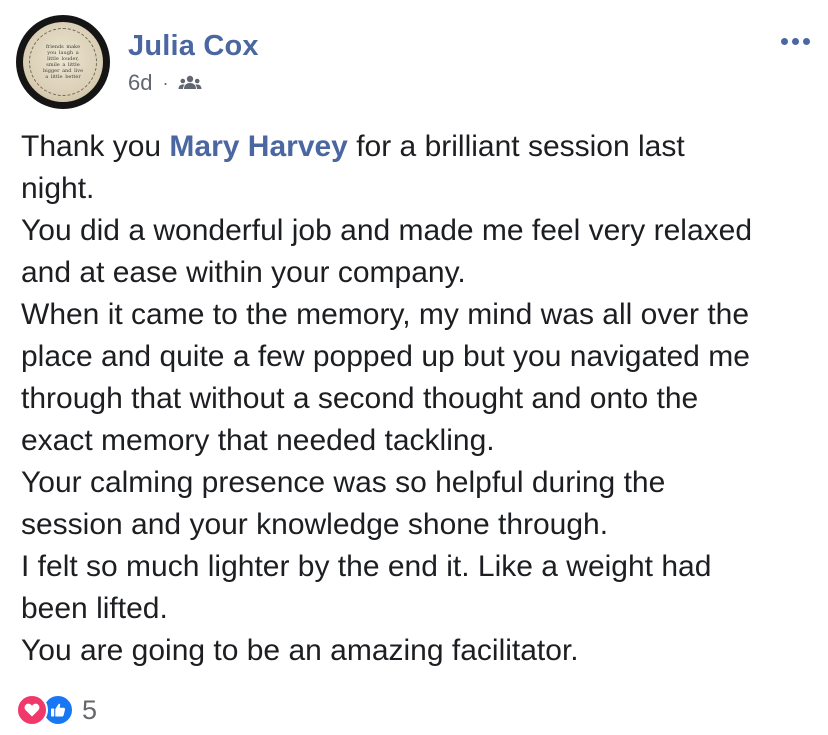 The height and width of the screenshot is (735, 828). What do you see at coordinates (32, 710) in the screenshot?
I see `love-icon` at bounding box center [32, 710].